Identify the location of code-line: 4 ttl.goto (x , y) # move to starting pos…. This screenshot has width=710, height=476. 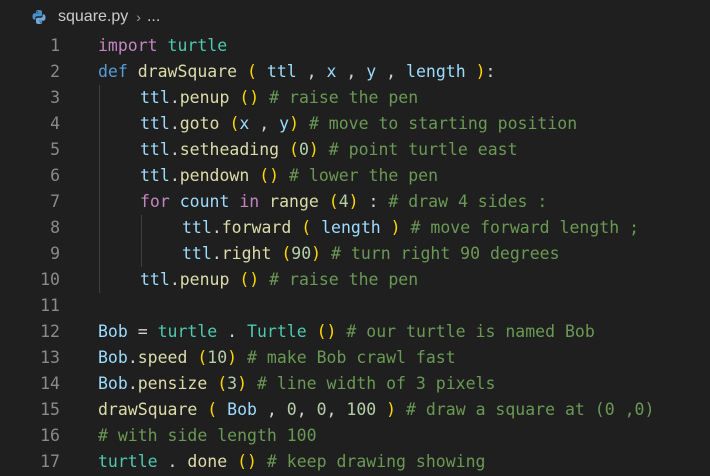
(355, 124).